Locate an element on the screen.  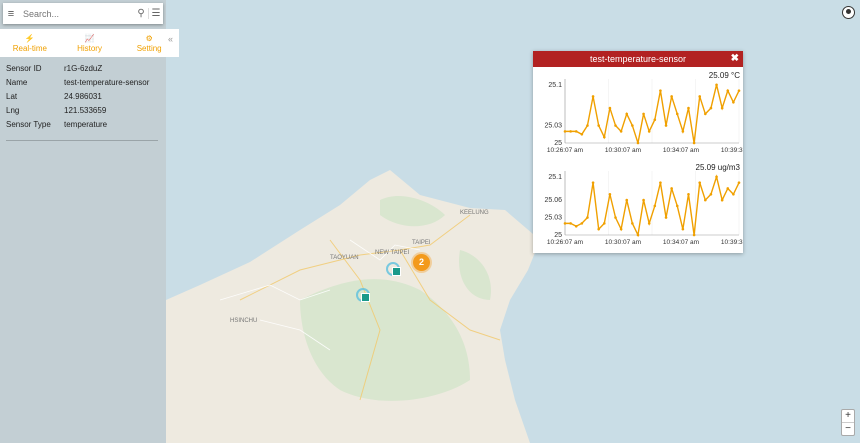
x-tick-label: 10:34:07 am is located at coordinates (681, 242).